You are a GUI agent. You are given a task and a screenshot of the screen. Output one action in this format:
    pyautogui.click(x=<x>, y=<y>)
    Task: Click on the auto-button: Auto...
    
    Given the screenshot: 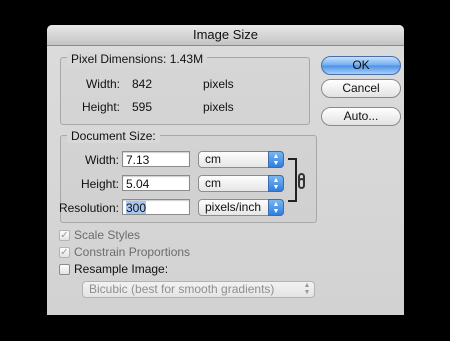 What is the action you would take?
    pyautogui.click(x=361, y=116)
    